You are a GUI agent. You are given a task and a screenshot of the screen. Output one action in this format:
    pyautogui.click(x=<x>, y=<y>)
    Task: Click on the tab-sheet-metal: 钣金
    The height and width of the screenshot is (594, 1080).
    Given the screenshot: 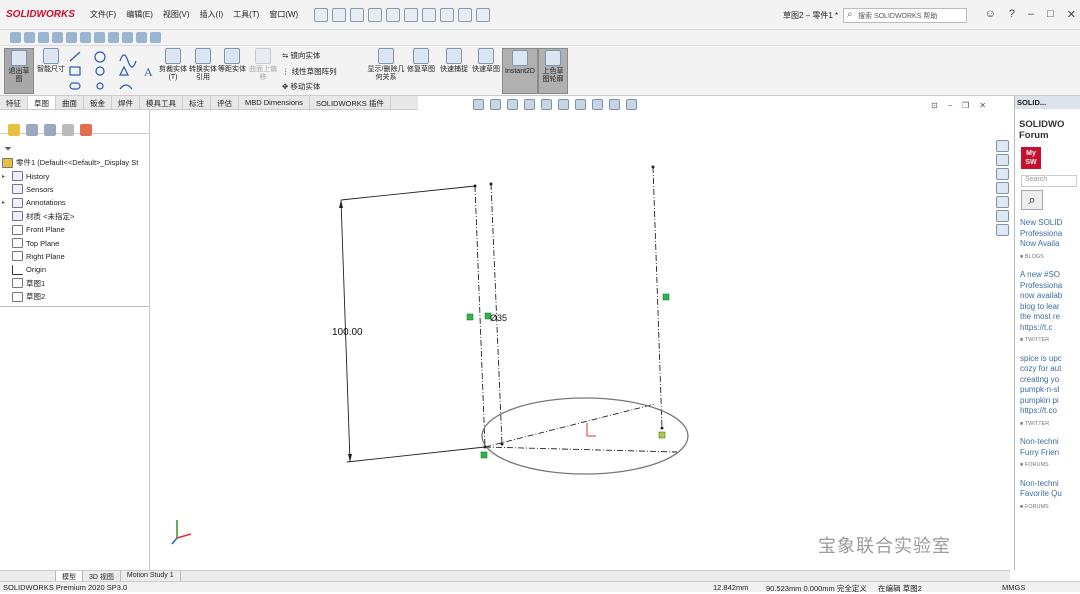 What is the action you would take?
    pyautogui.click(x=98, y=102)
    